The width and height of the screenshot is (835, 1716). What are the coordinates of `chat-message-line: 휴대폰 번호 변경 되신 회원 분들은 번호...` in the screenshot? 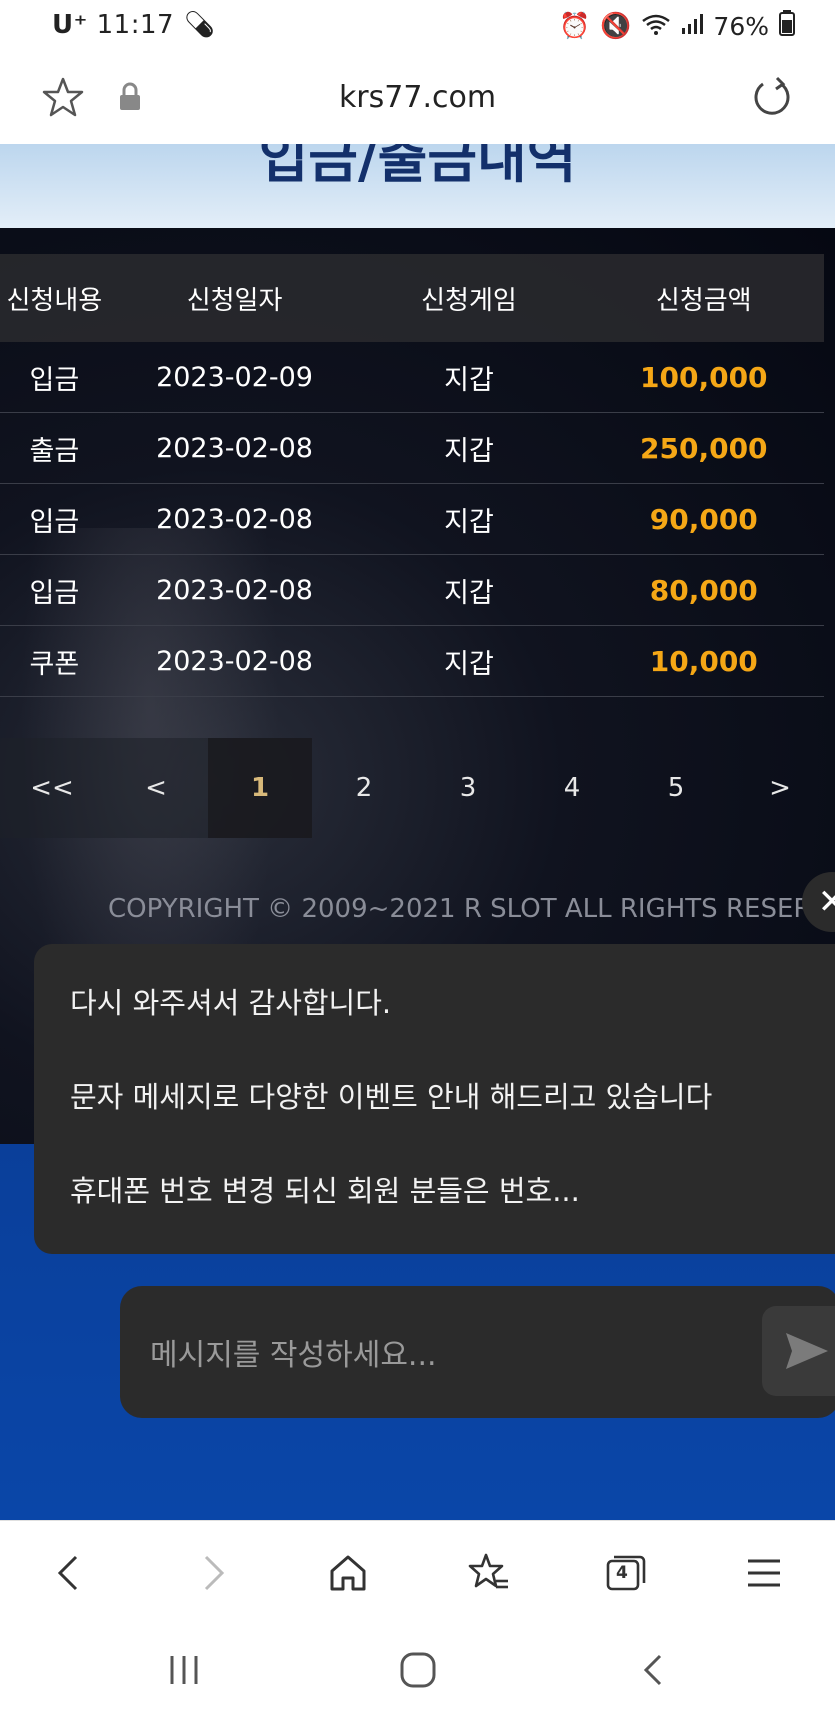 It's located at (325, 1191).